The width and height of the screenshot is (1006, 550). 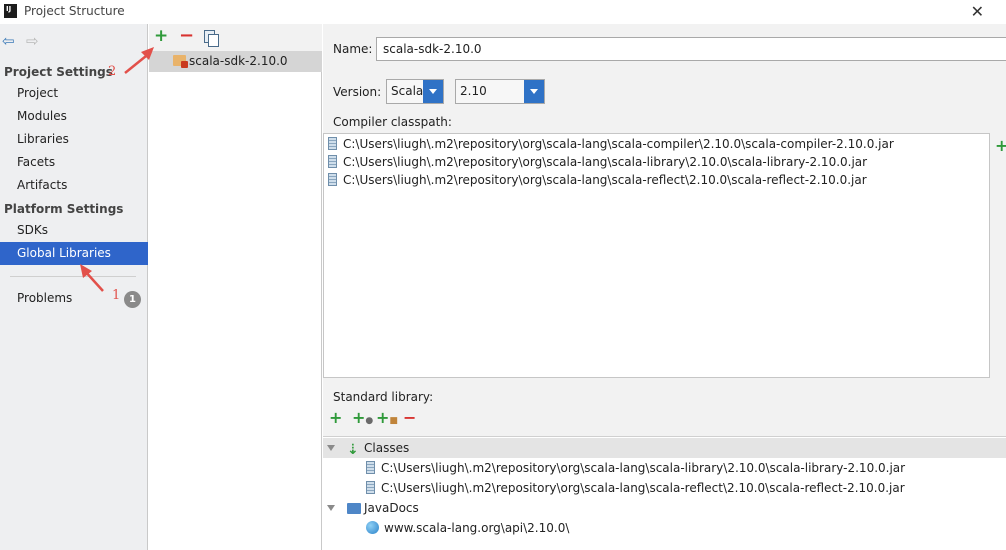 What do you see at coordinates (112, 71) in the screenshot?
I see `annotation-number-2: 2` at bounding box center [112, 71].